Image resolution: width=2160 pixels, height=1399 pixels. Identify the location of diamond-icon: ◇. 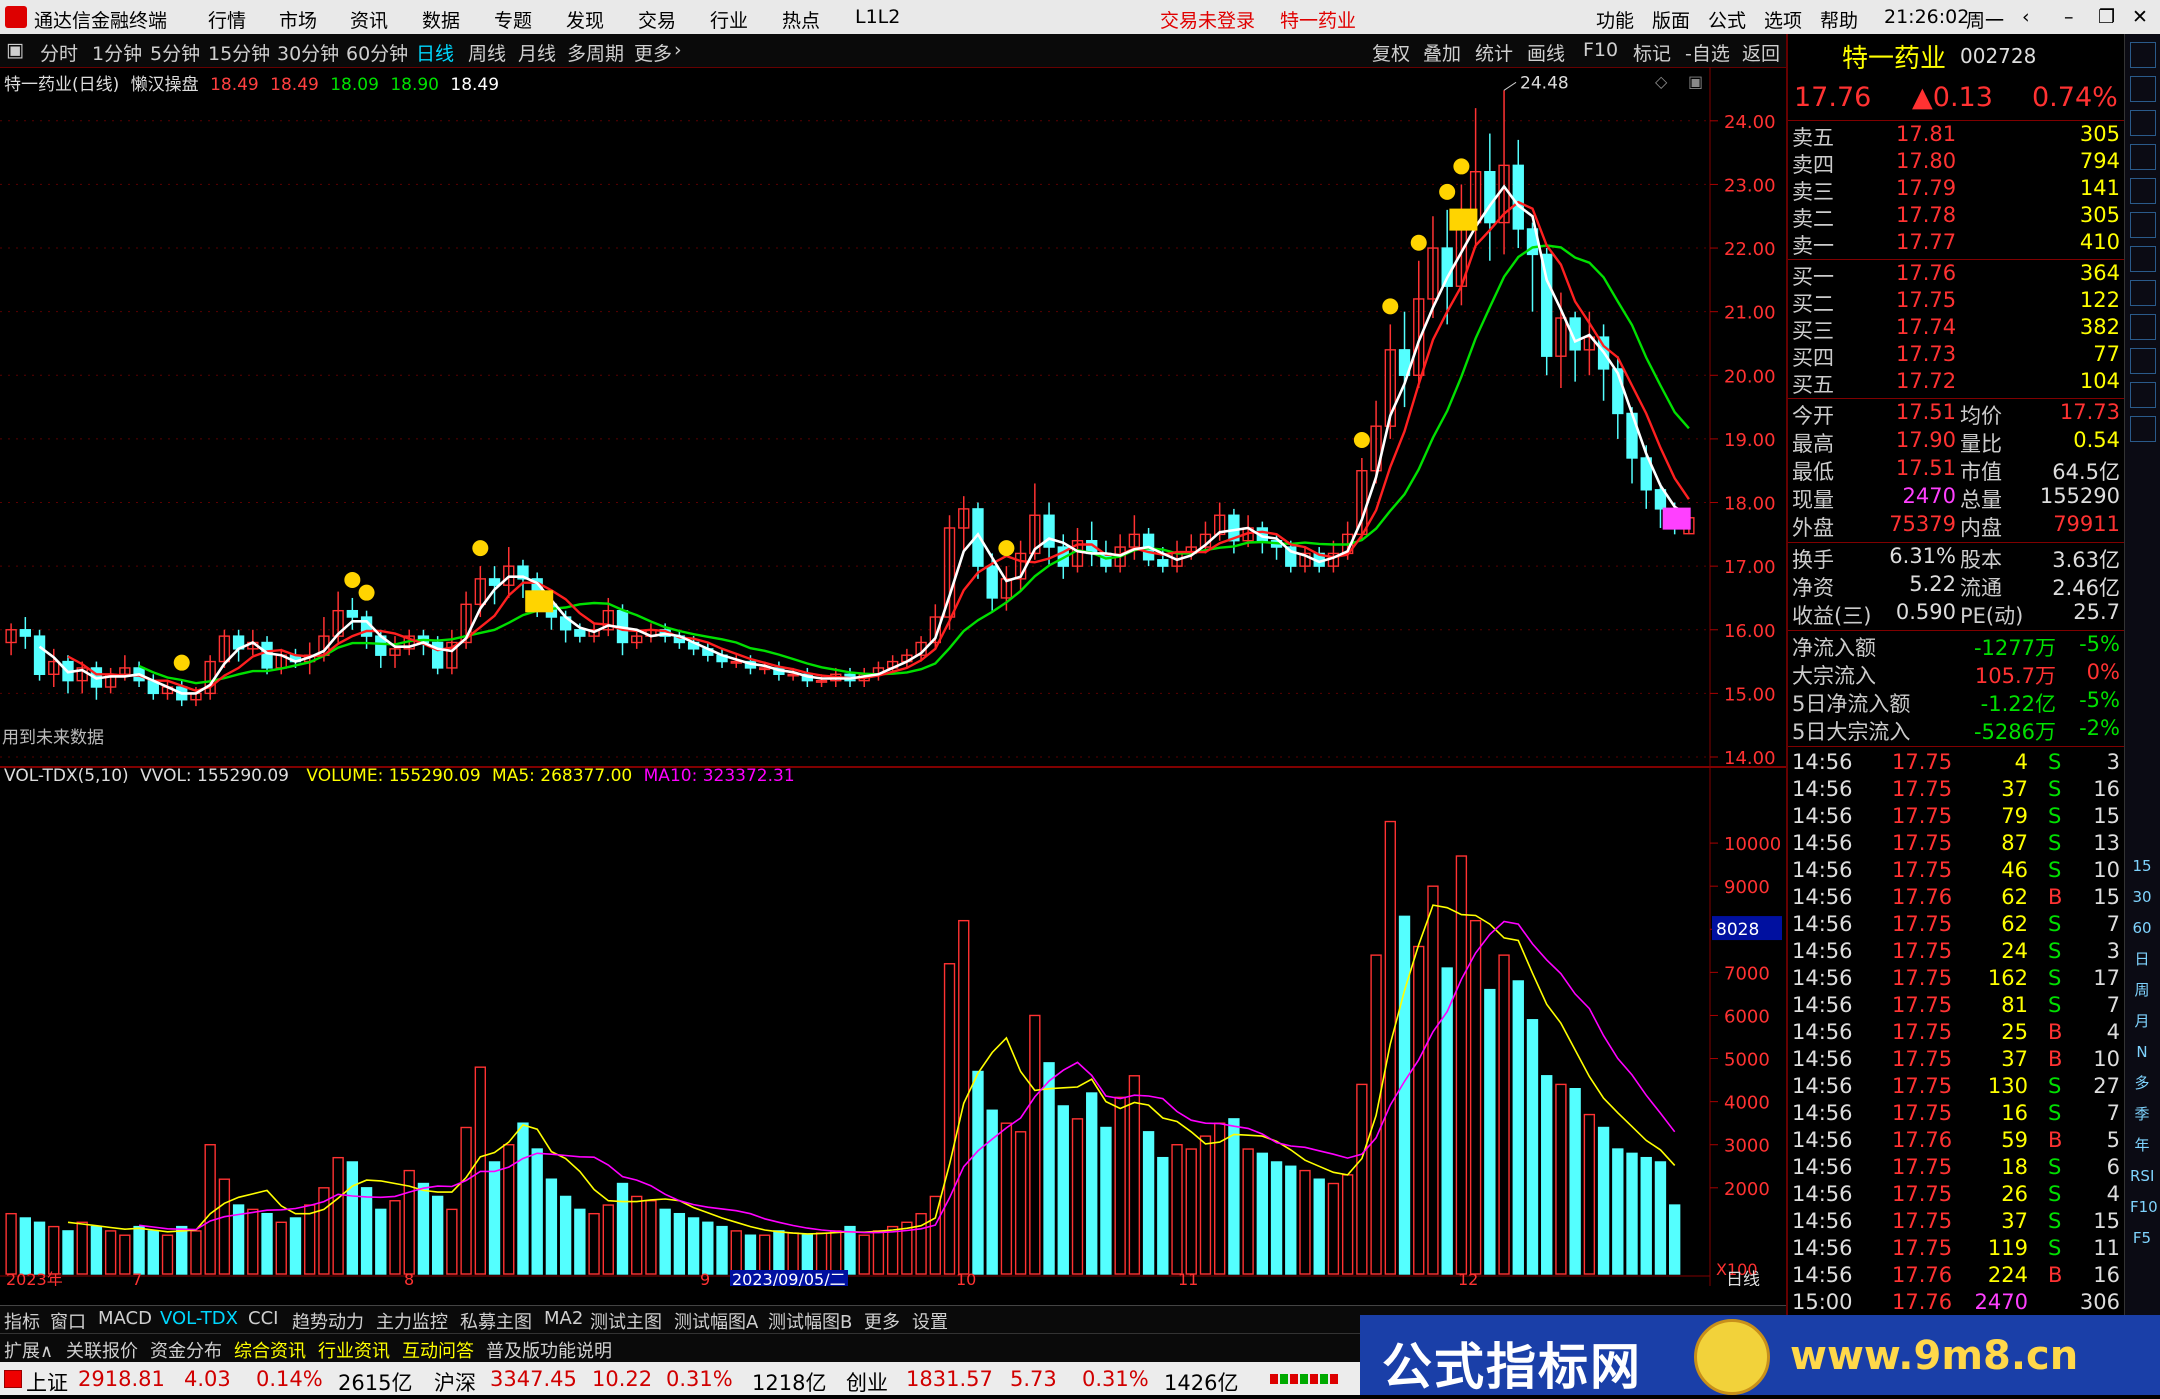
(1661, 81).